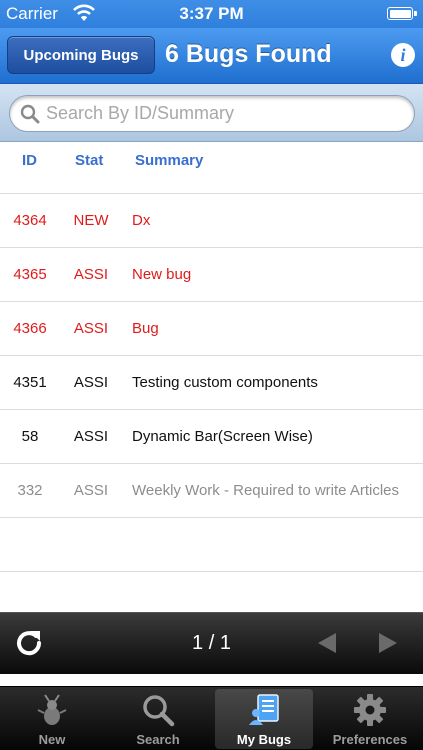 This screenshot has width=423, height=750. I want to click on document-person-icon, so click(264, 709).